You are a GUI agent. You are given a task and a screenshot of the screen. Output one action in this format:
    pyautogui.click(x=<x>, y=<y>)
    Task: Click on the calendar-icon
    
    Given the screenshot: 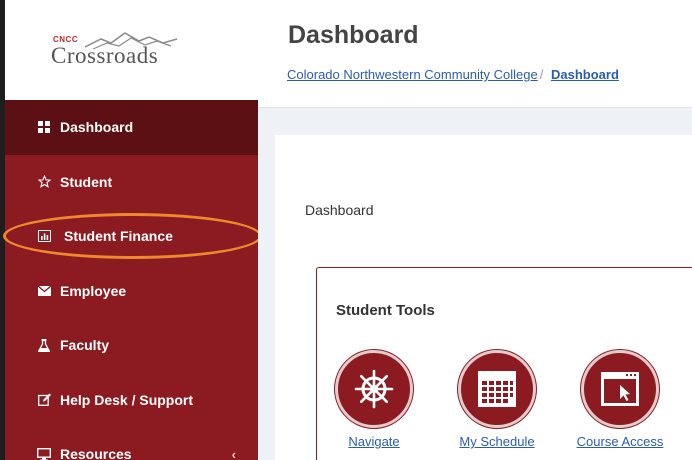 What is the action you would take?
    pyautogui.click(x=497, y=389)
    